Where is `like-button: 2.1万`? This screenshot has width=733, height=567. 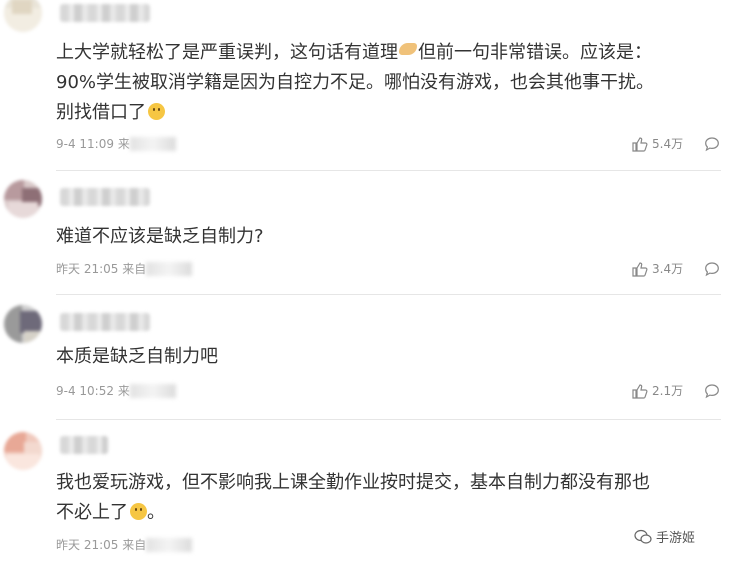
like-button: 2.1万 is located at coordinates (657, 391).